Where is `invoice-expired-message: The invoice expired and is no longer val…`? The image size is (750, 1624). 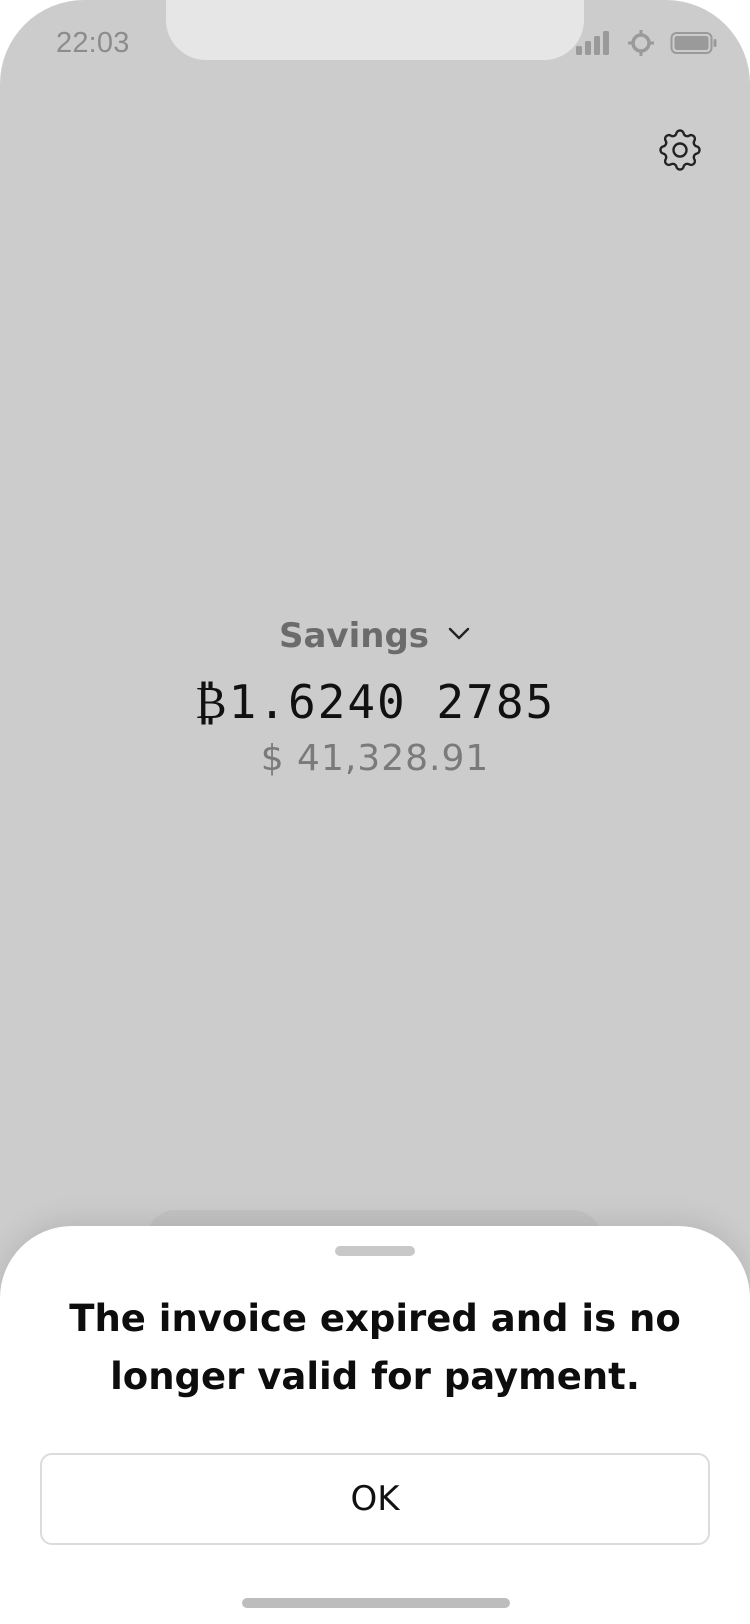
invoice-expired-message: The invoice expired and is no longer val… is located at coordinates (375, 1347).